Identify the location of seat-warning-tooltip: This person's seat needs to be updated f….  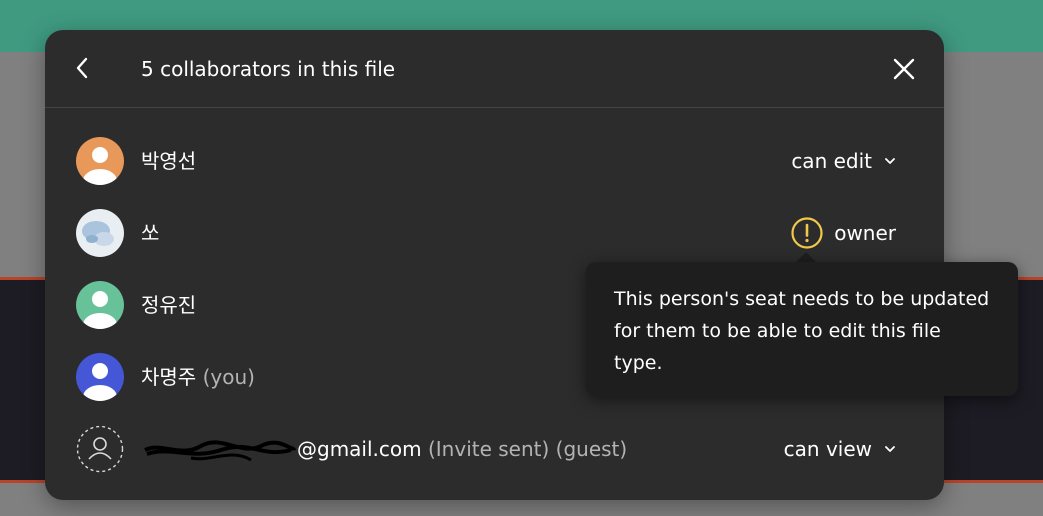
(802, 329).